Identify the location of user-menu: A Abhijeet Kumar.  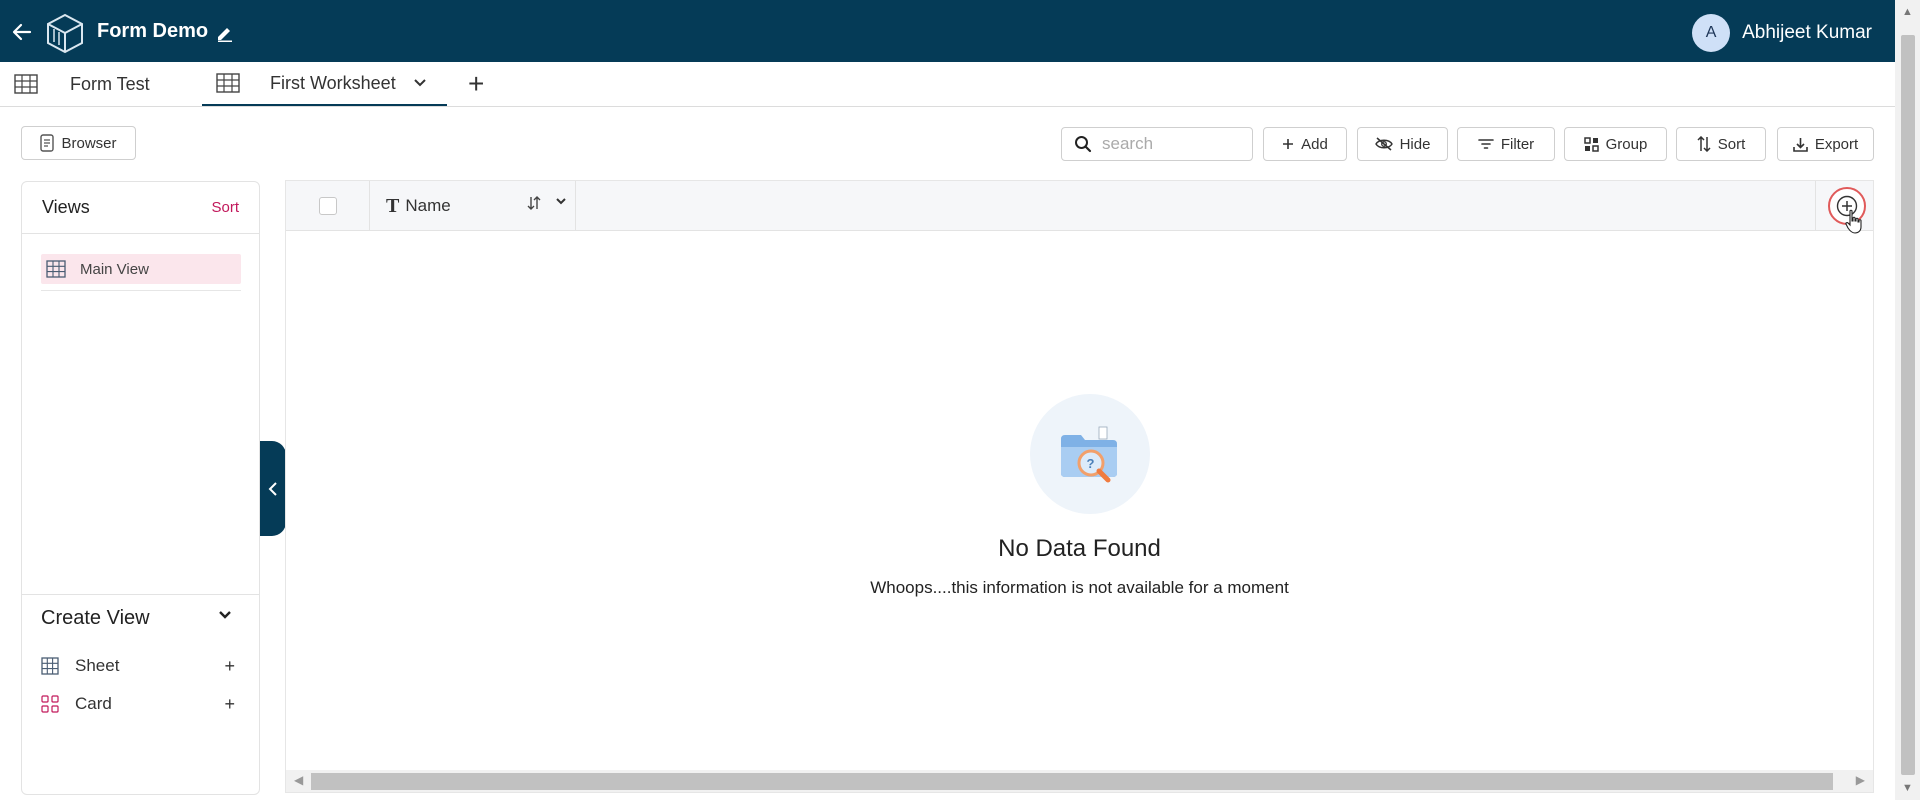
(1782, 33).